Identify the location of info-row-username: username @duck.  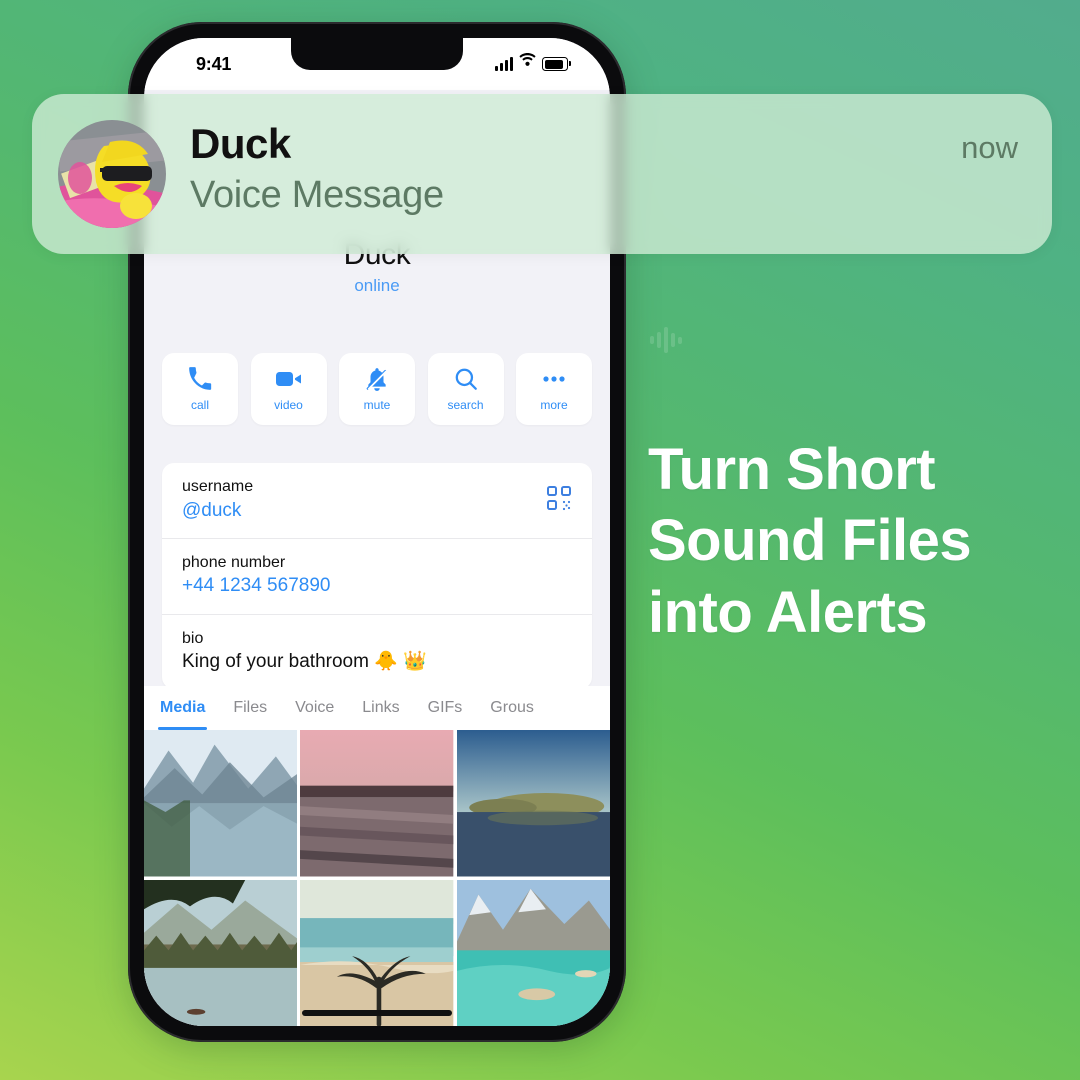
(377, 500).